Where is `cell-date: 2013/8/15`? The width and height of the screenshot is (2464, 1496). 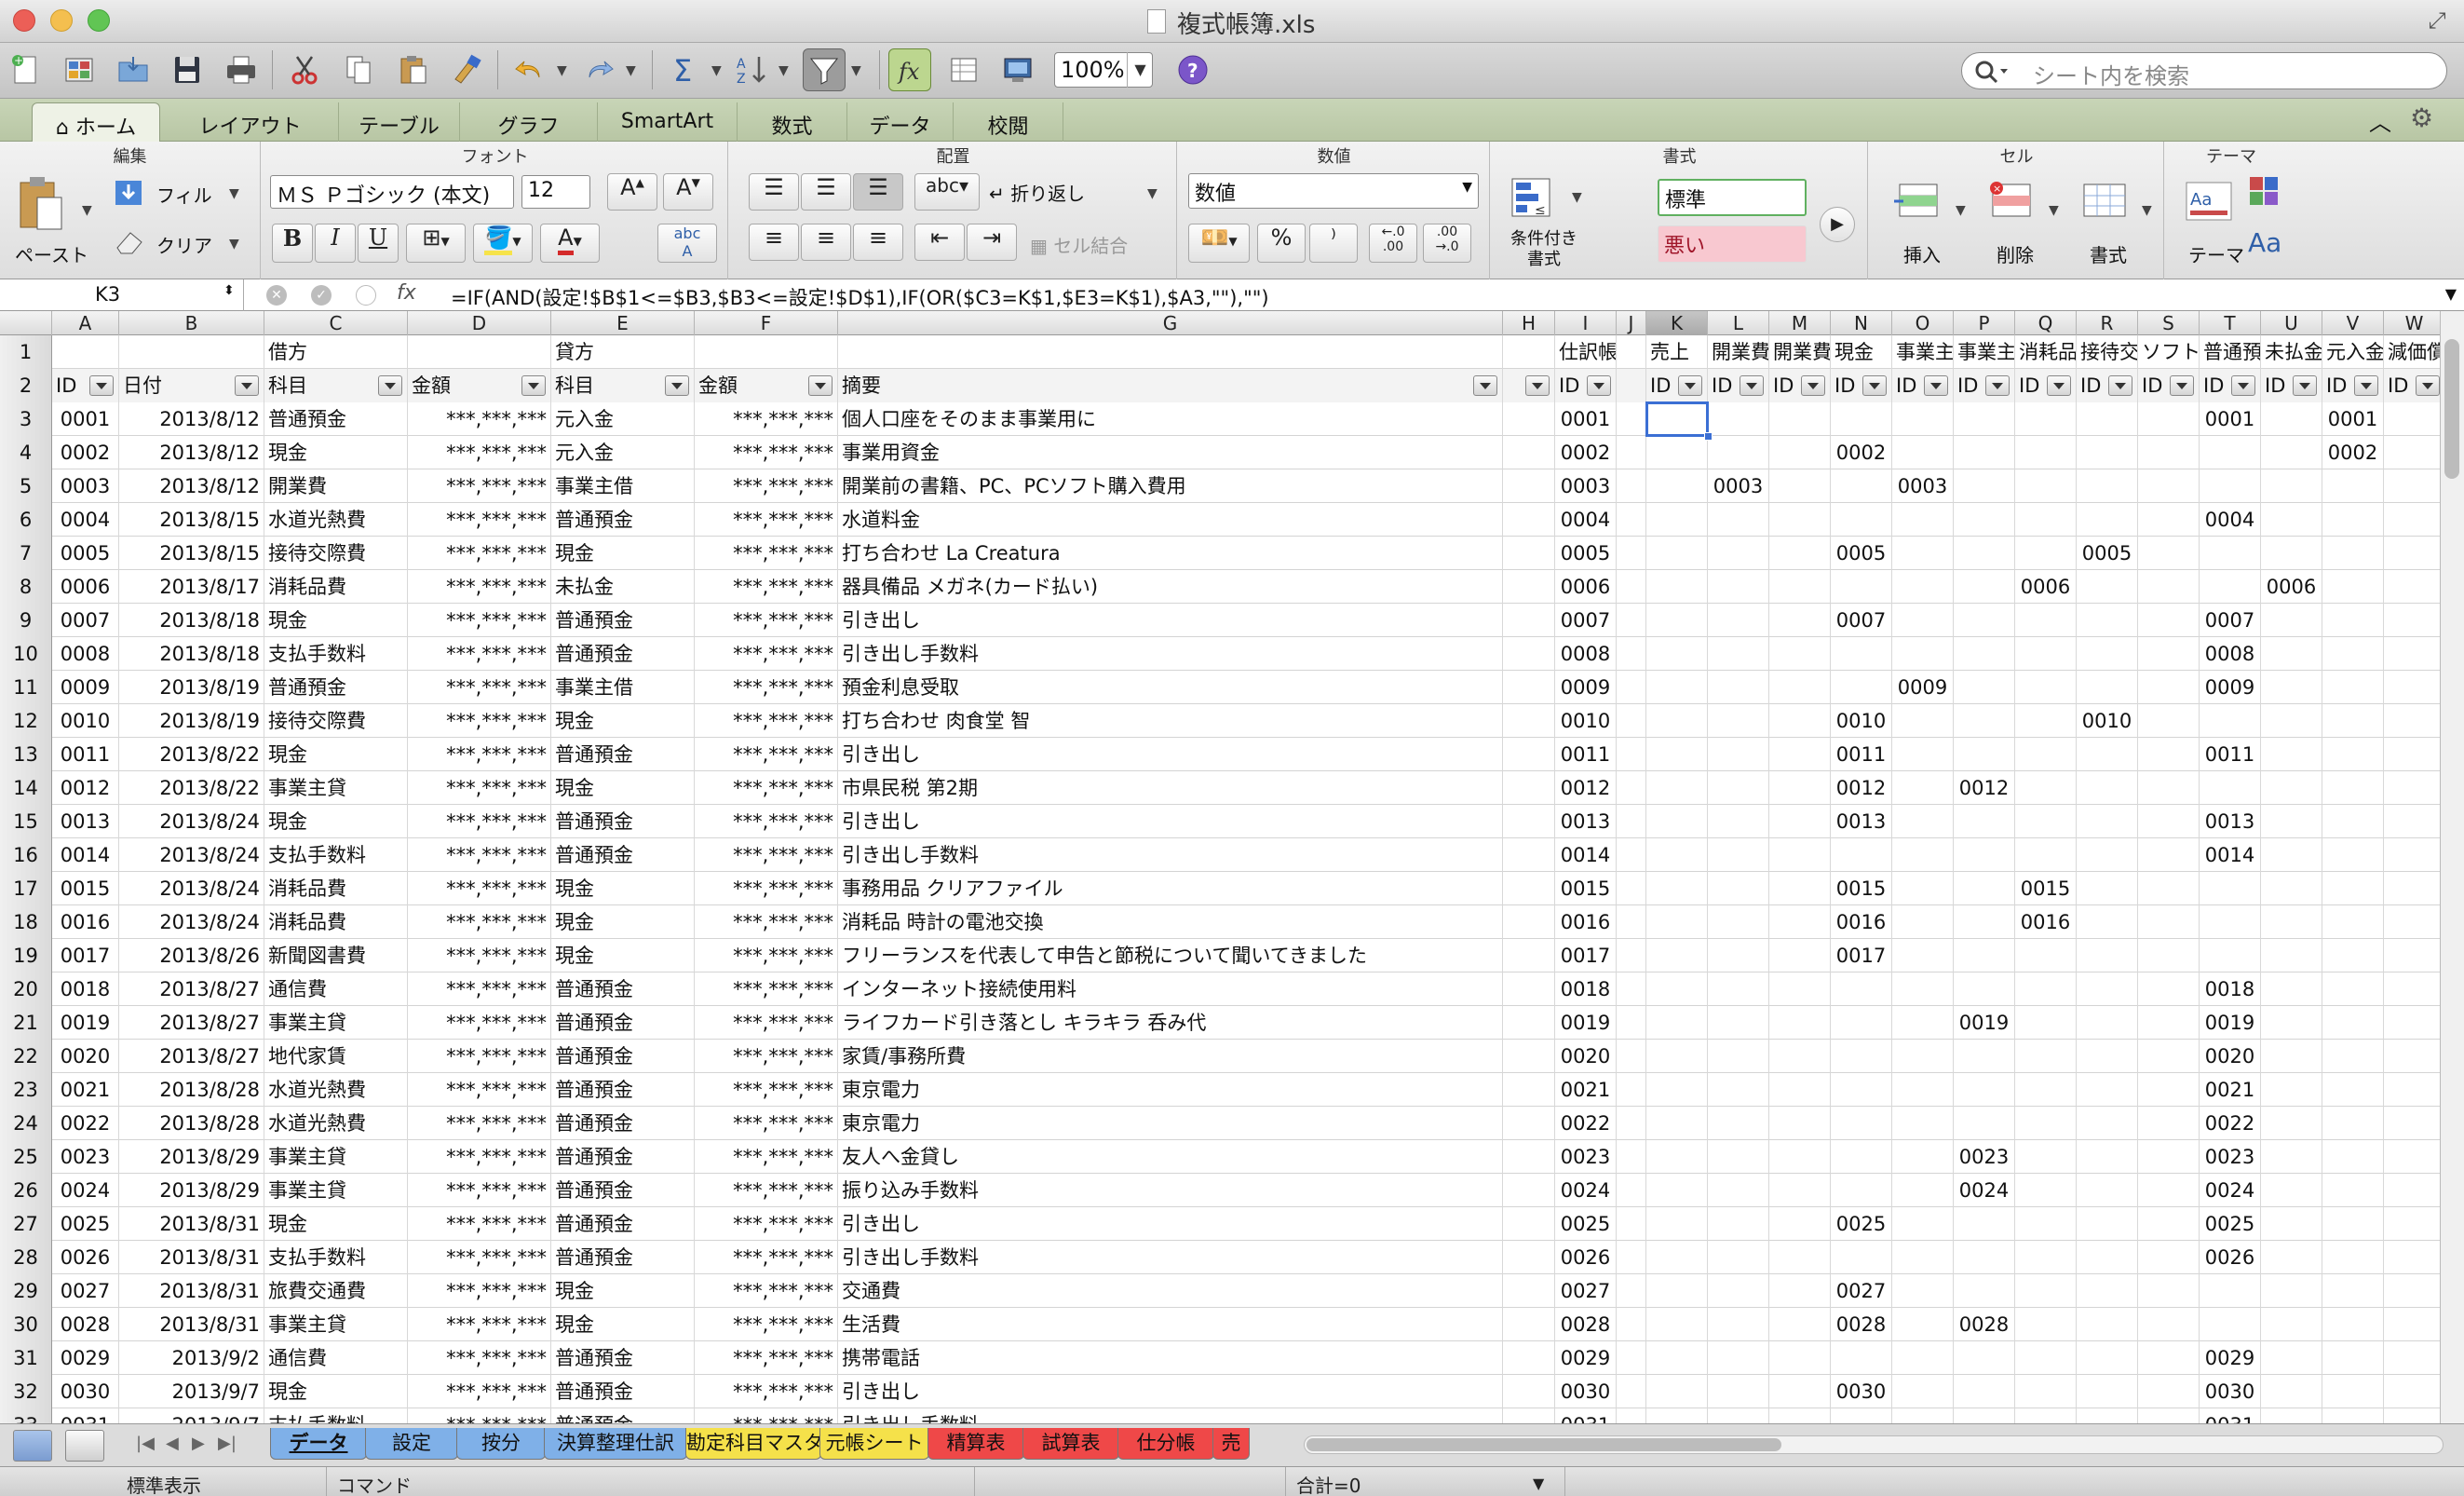 cell-date: 2013/8/15 is located at coordinates (191, 520).